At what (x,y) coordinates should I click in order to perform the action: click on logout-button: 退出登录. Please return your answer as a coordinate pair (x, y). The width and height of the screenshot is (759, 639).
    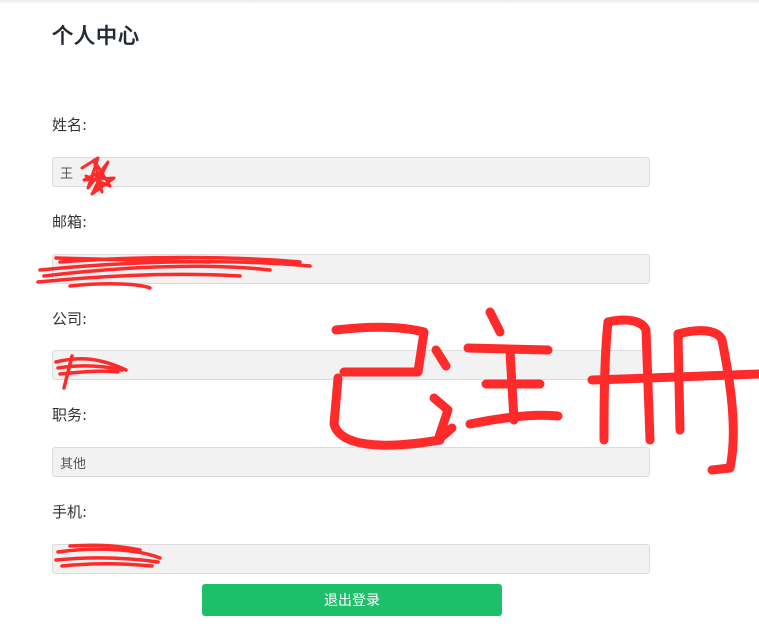
    Looking at the image, I should click on (352, 600).